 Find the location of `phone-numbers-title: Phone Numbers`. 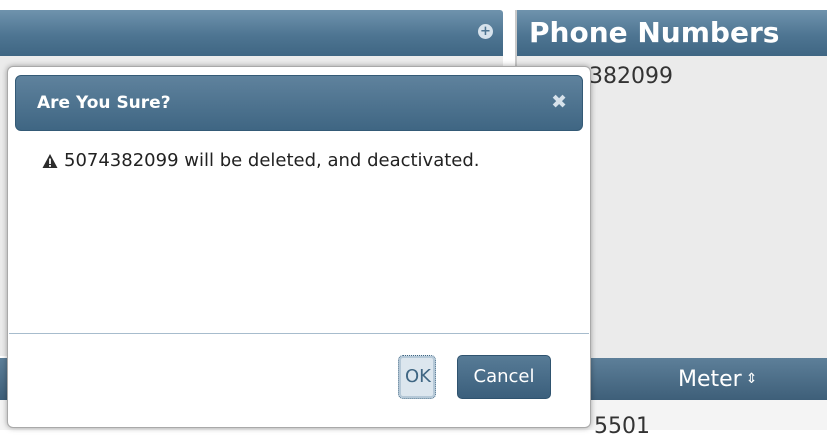

phone-numbers-title: Phone Numbers is located at coordinates (654, 32).